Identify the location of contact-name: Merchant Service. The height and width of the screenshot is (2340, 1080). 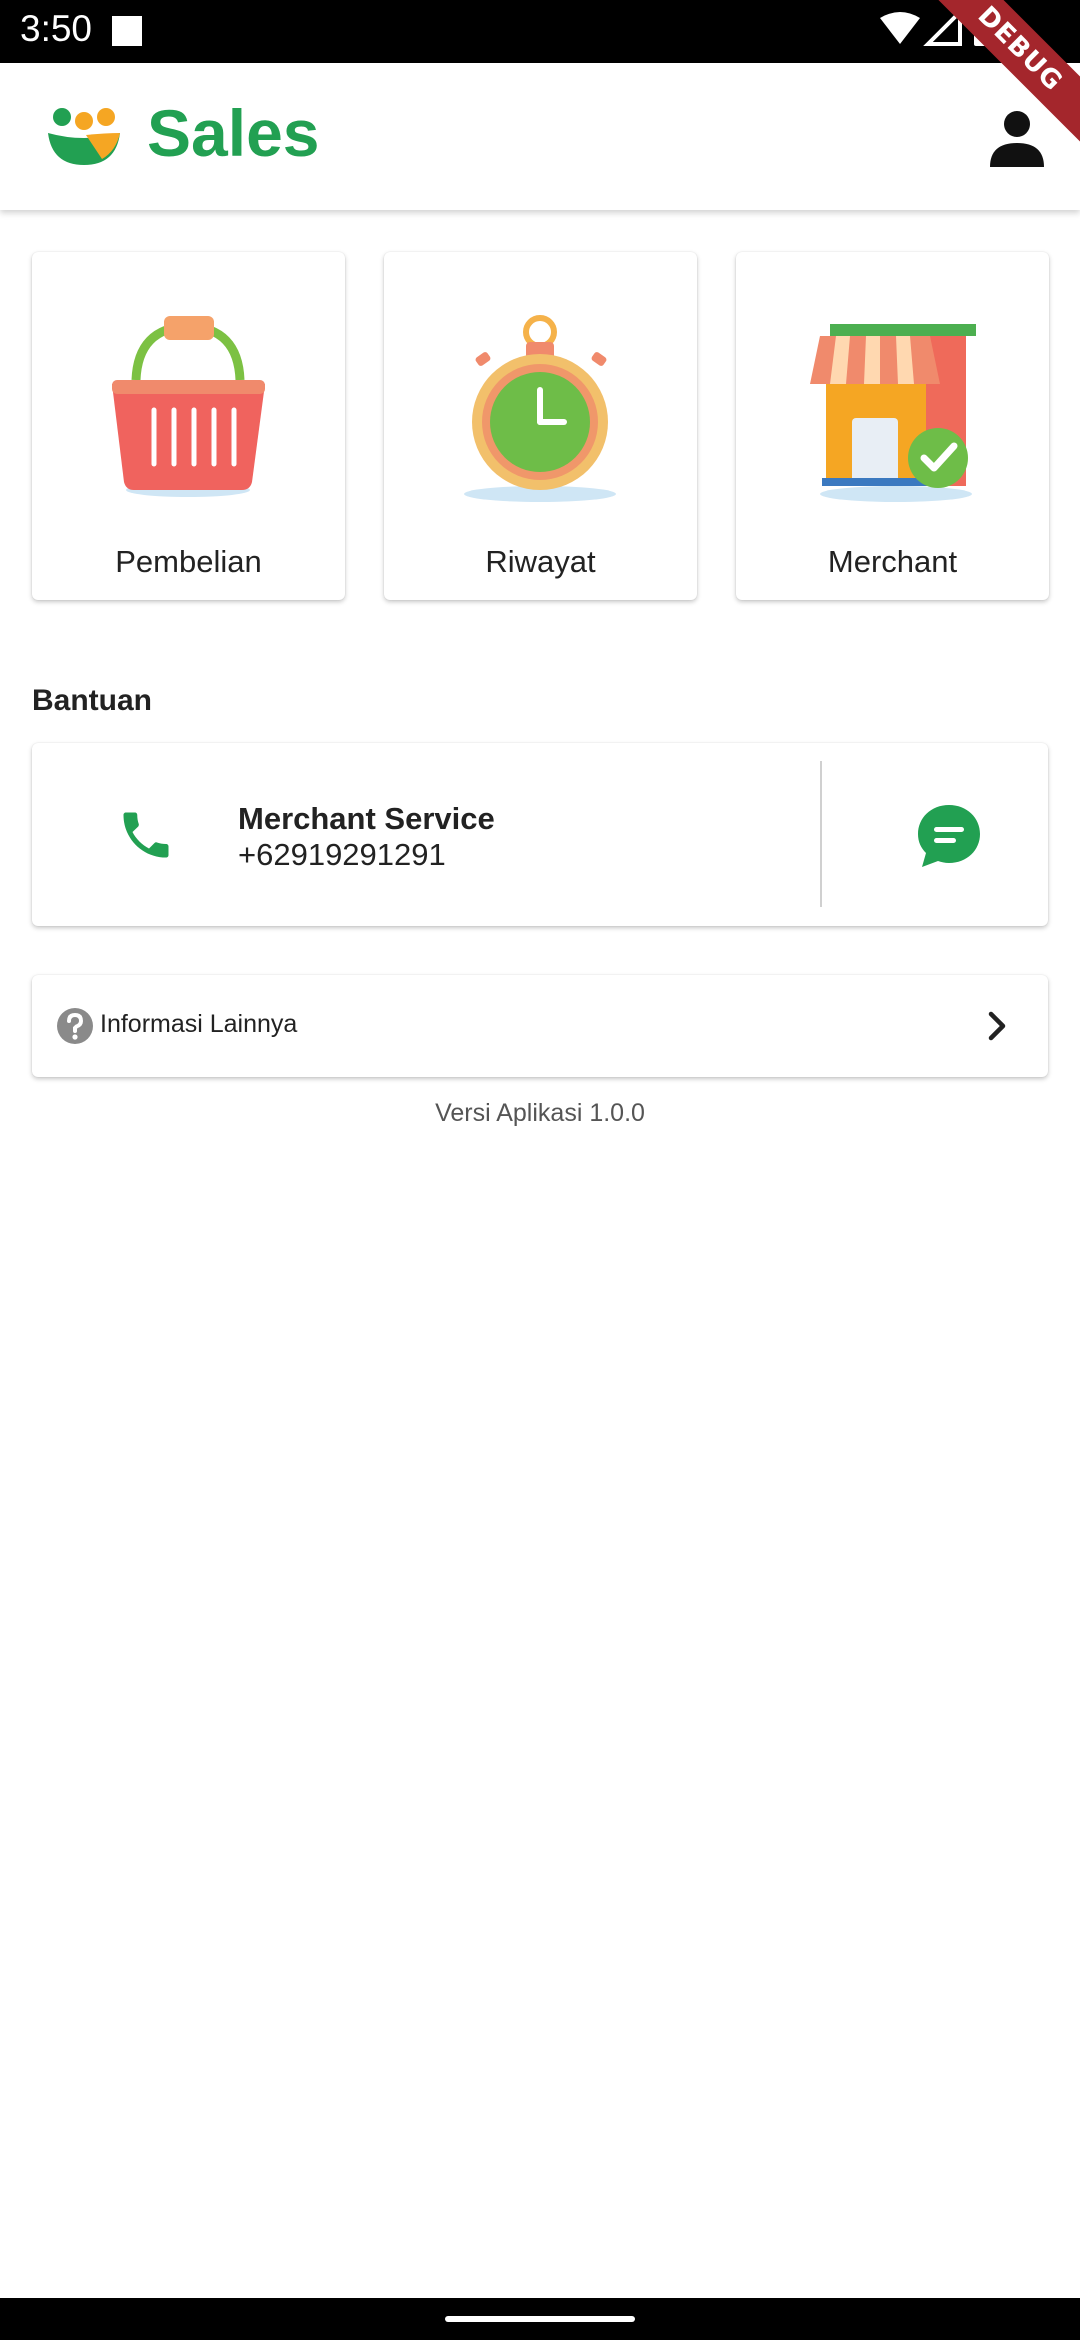
(366, 818).